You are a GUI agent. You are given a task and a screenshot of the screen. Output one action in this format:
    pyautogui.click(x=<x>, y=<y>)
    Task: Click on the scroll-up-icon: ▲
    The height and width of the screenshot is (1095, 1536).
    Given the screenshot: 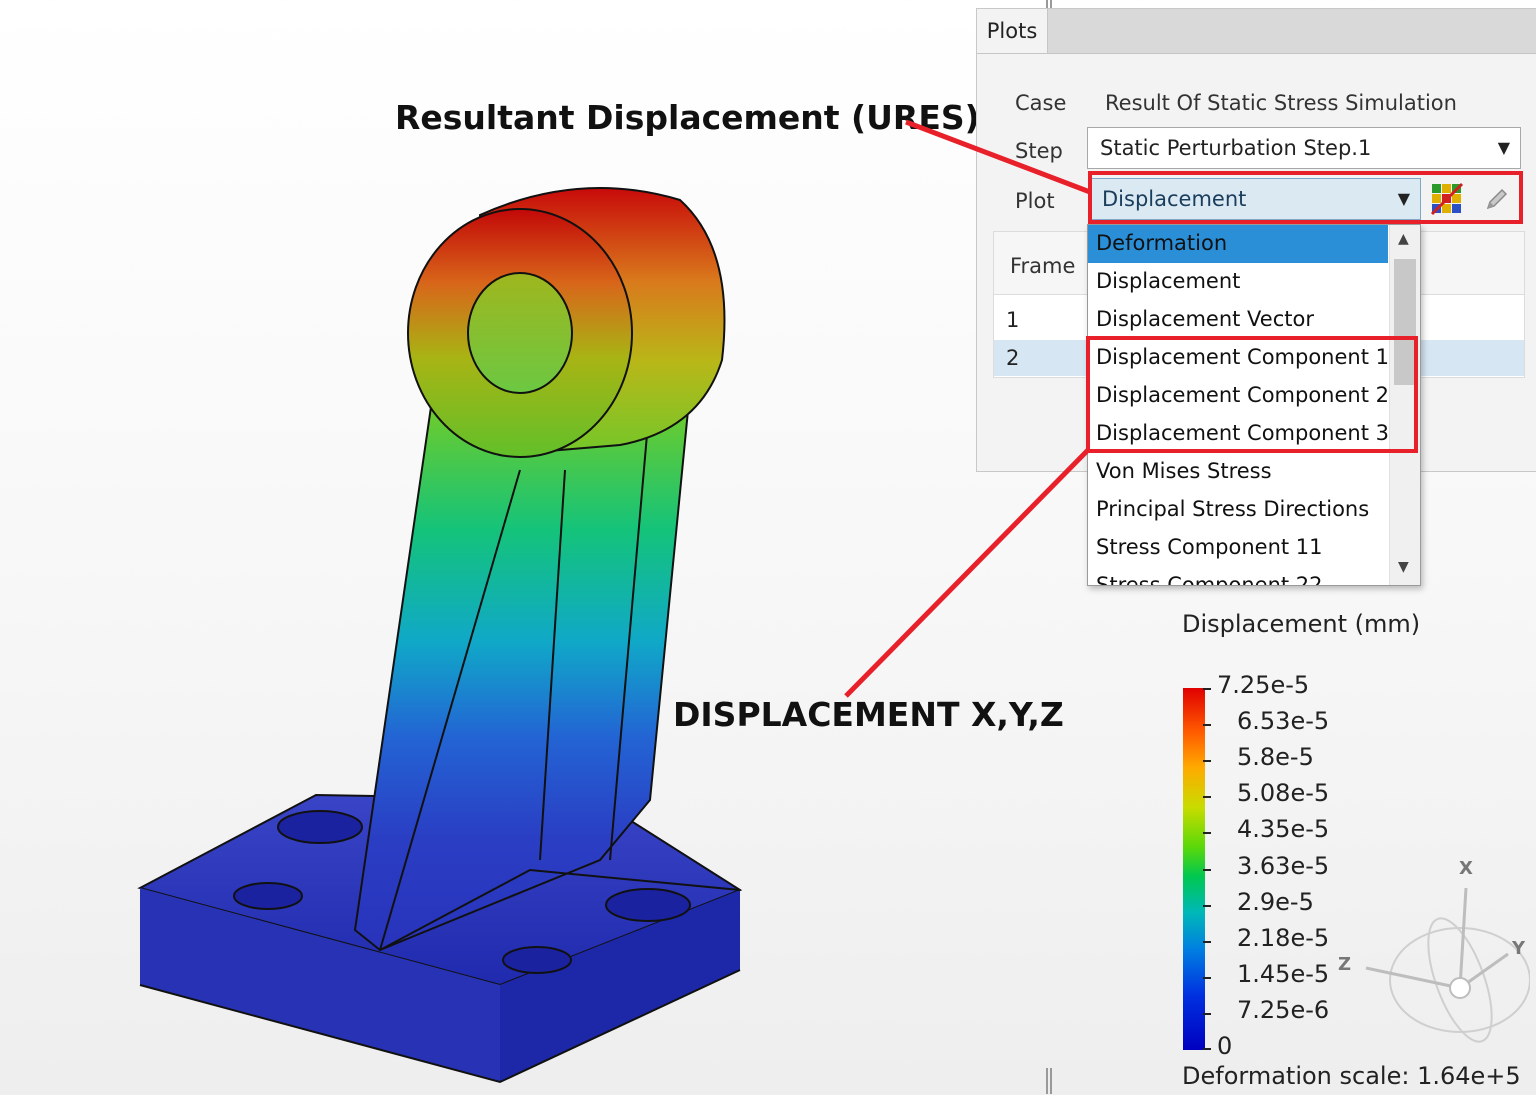 What is the action you would take?
    pyautogui.click(x=1403, y=239)
    